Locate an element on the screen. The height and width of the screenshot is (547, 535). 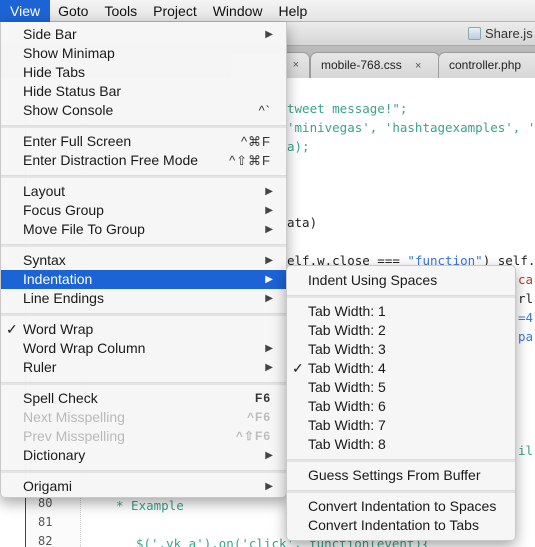
menu-item-label: Layout is located at coordinates (44, 191).